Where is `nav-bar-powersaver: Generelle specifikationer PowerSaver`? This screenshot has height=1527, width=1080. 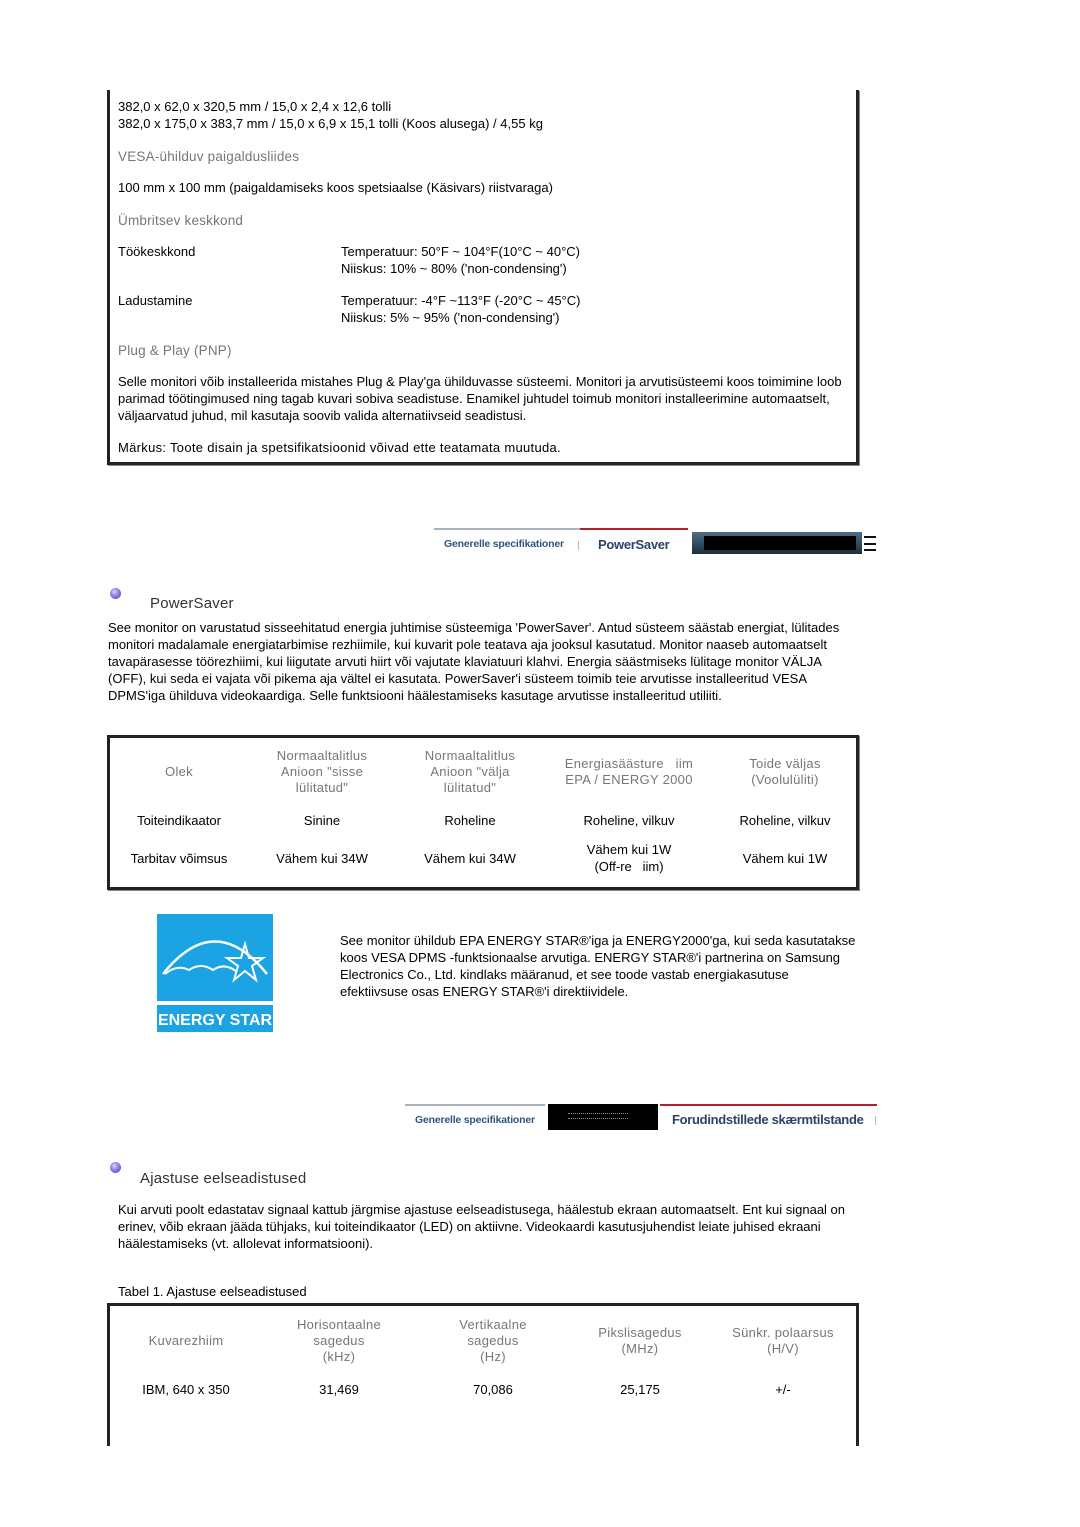 nav-bar-powersaver: Generelle specifikationer PowerSaver is located at coordinates (655, 541).